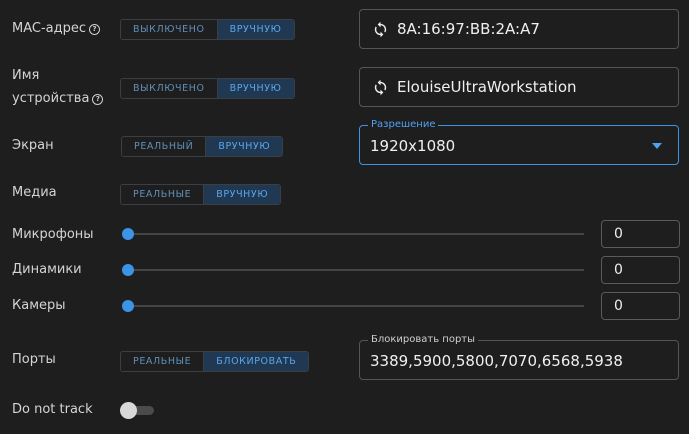 The height and width of the screenshot is (434, 689). I want to click on microphones-input: 0, so click(640, 234).